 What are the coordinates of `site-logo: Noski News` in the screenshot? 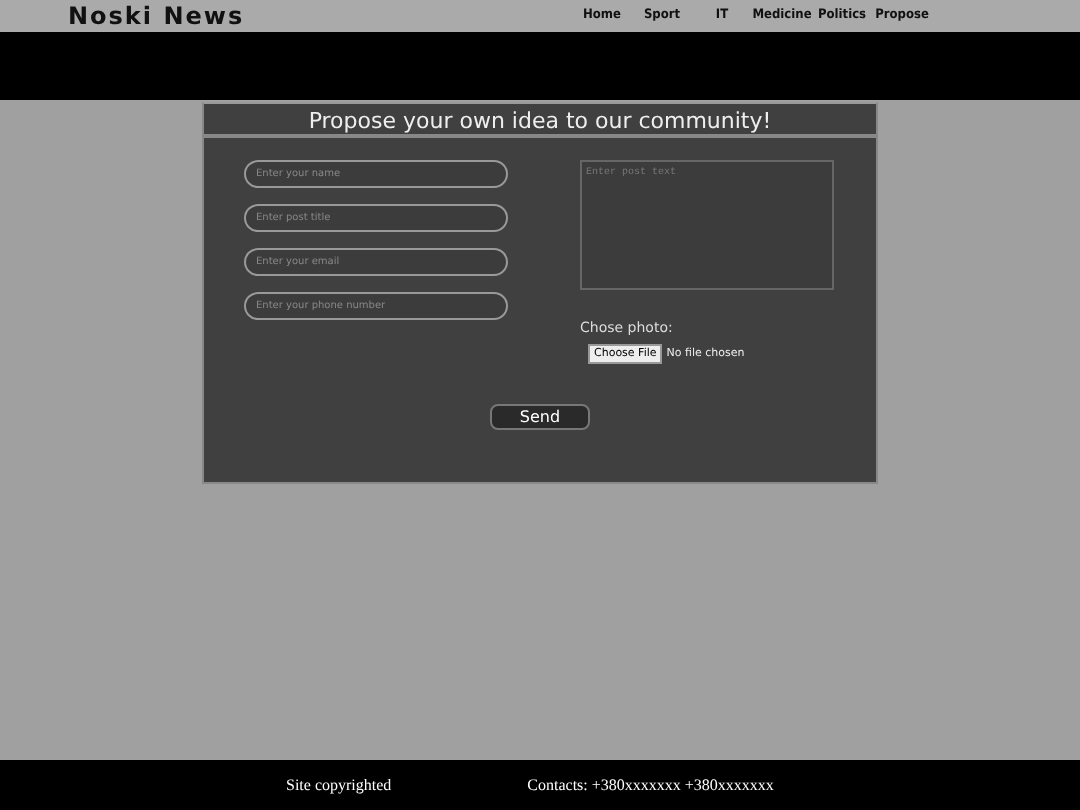 It's located at (156, 16).